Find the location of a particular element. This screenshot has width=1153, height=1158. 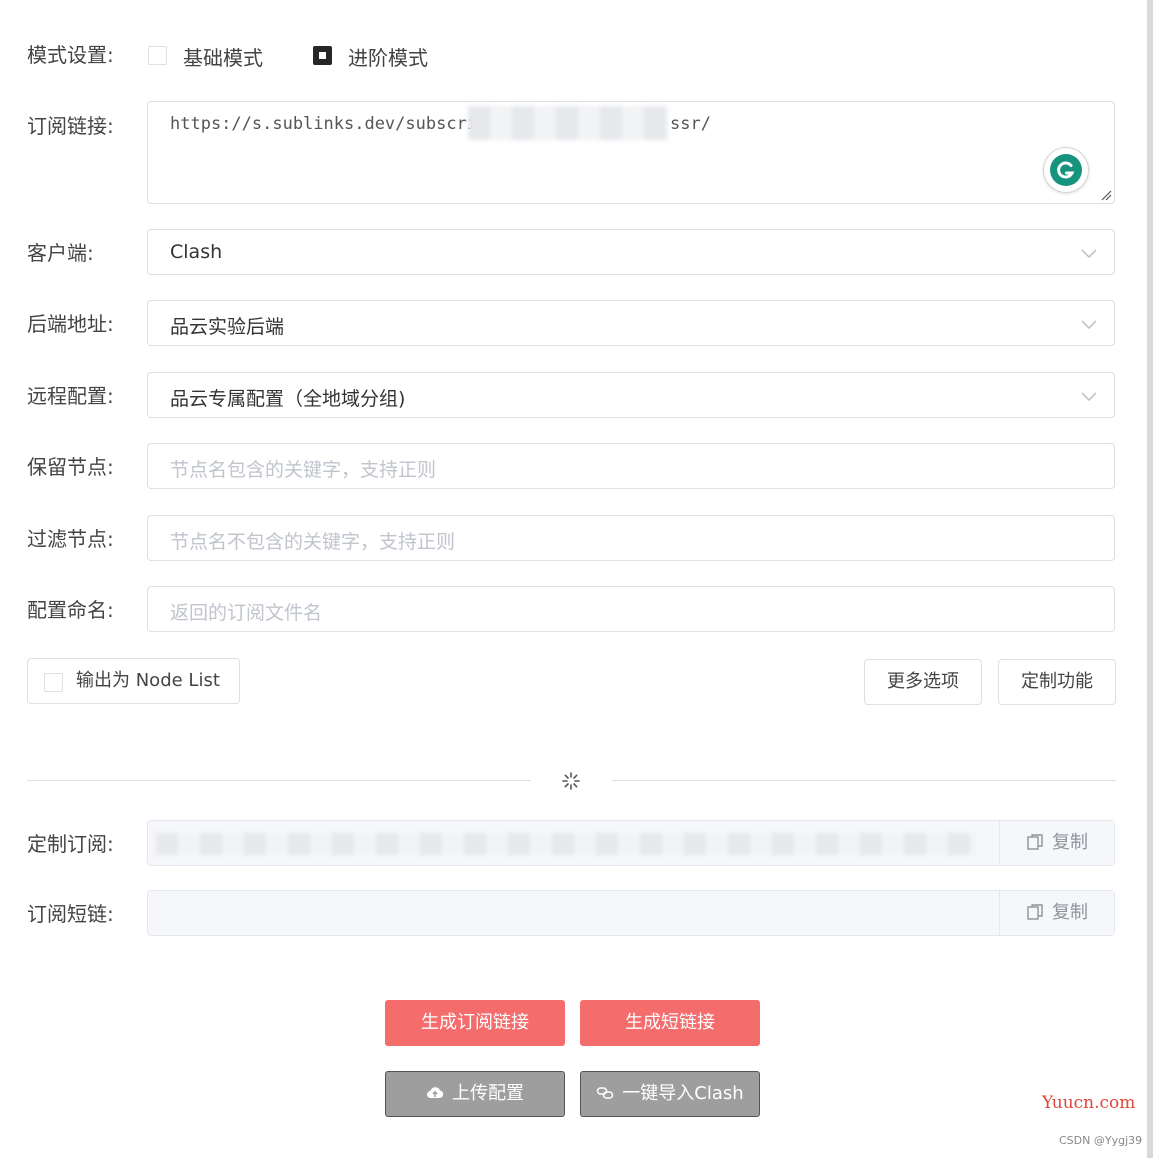

client-select: Clash is located at coordinates (631, 252).